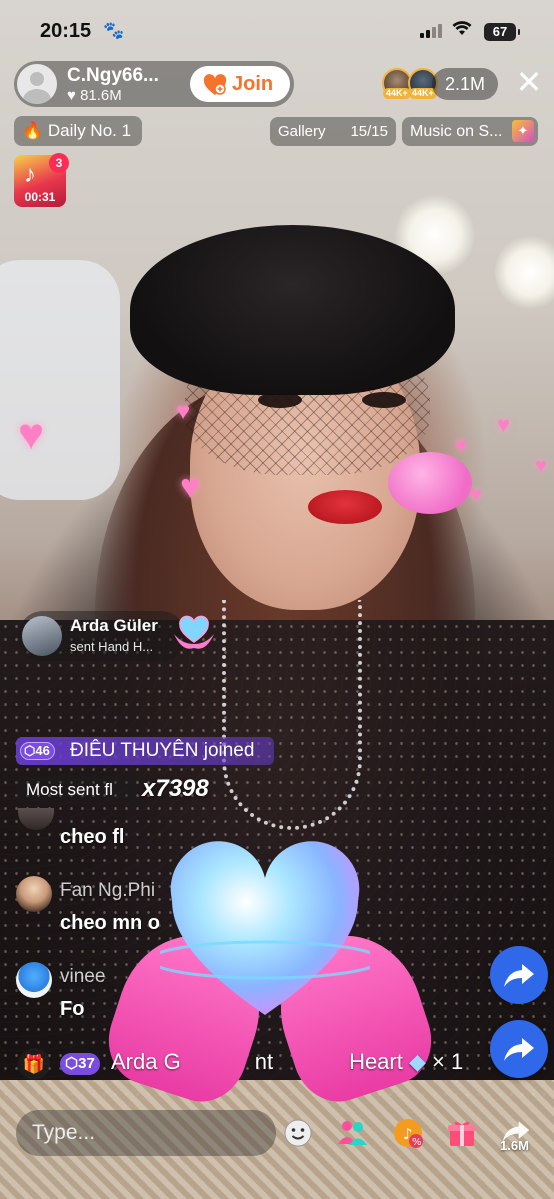 This screenshot has width=554, height=1199. What do you see at coordinates (42, 750) in the screenshot?
I see `user-level-number: 46` at bounding box center [42, 750].